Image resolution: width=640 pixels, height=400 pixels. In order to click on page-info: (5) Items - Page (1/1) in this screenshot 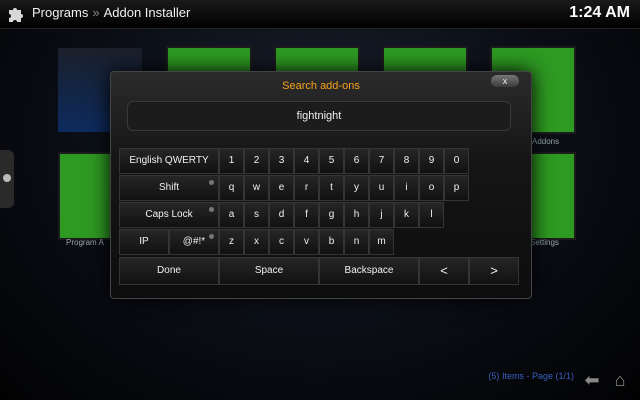, I will do `click(531, 376)`.